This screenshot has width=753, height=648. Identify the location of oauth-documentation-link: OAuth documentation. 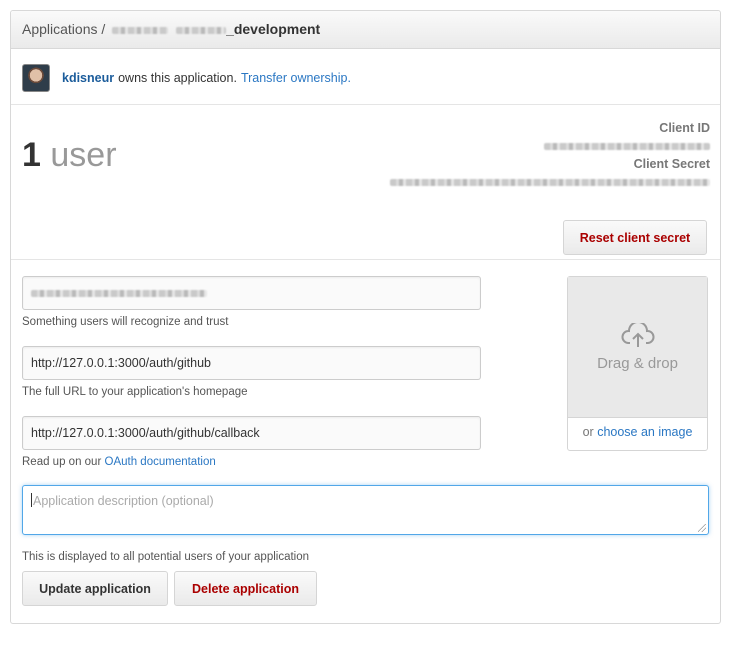
(160, 462).